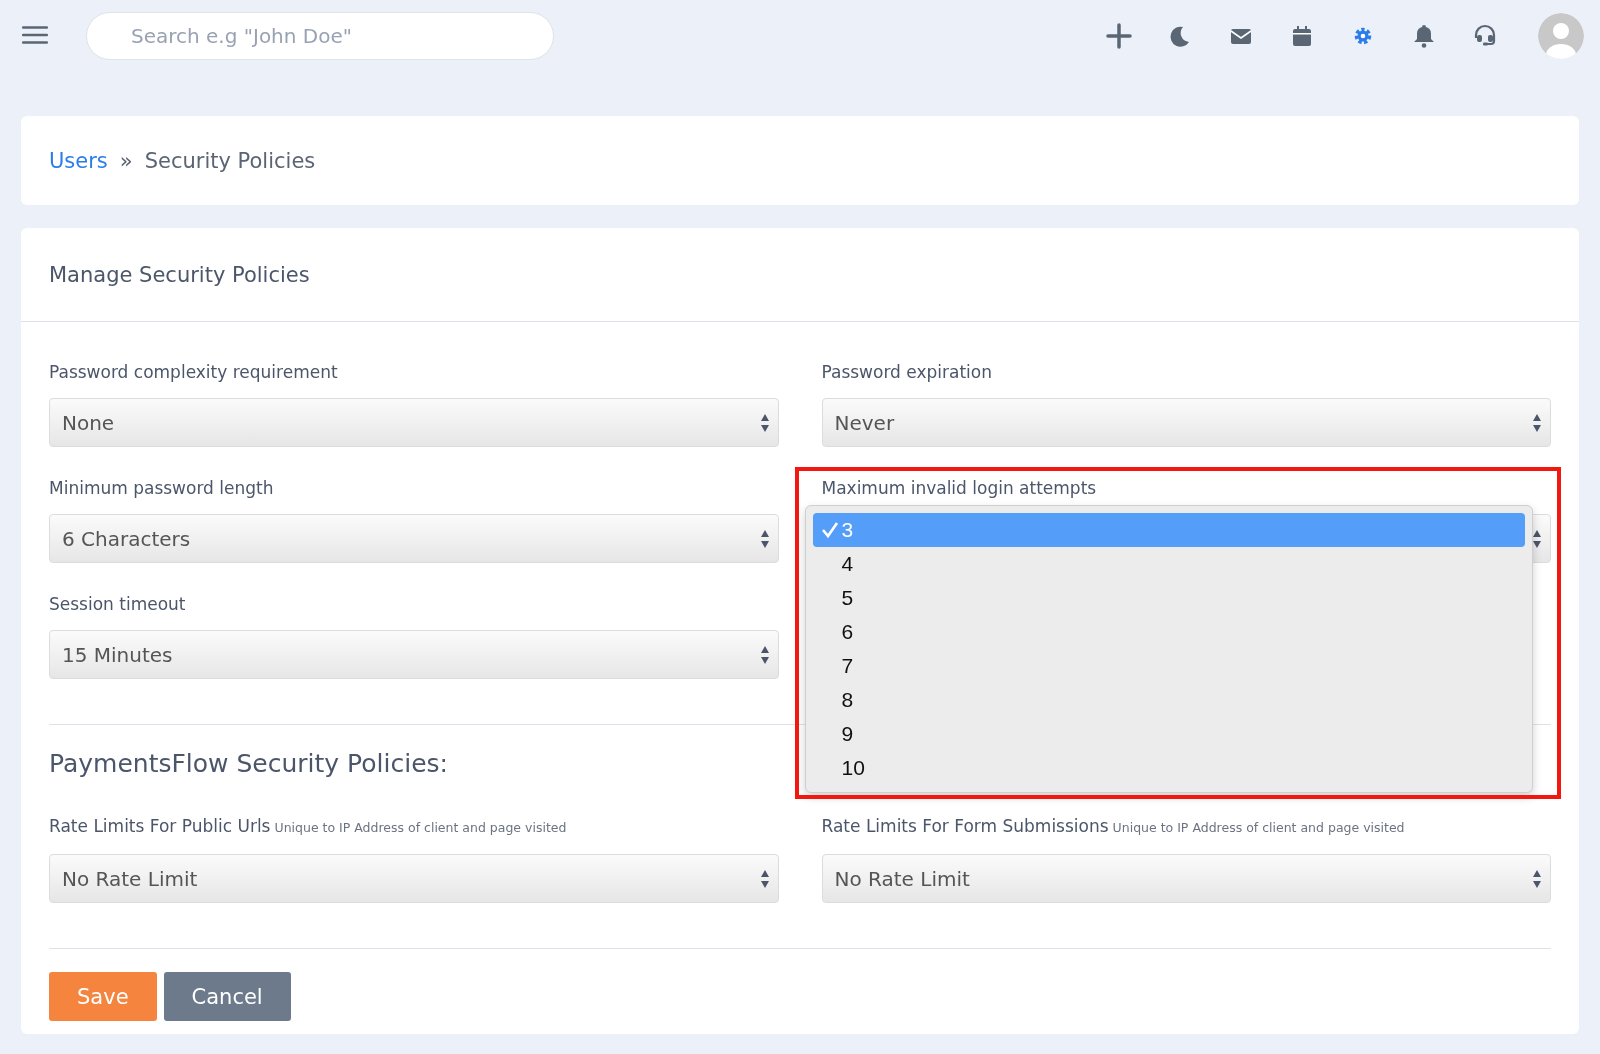 The width and height of the screenshot is (1600, 1054). Describe the element at coordinates (179, 274) in the screenshot. I see `card-title: Manage Security Policies` at that location.